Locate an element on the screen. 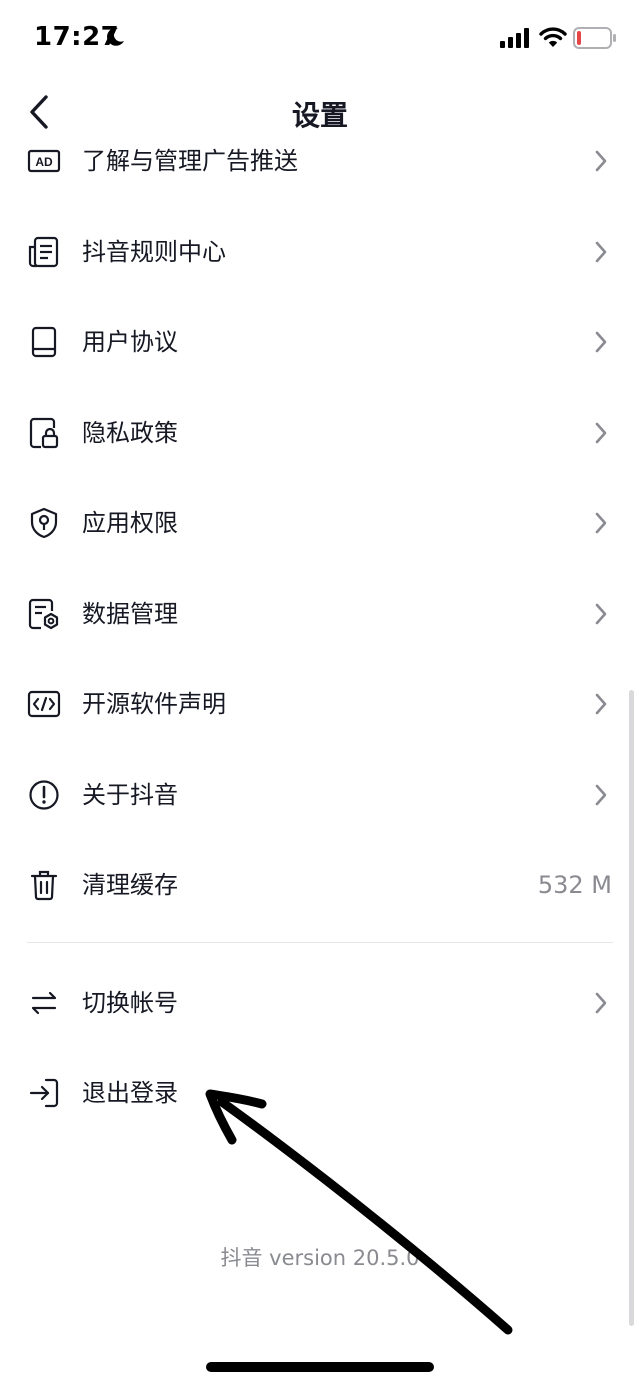 The height and width of the screenshot is (1386, 640). book-icon is located at coordinates (44, 342).